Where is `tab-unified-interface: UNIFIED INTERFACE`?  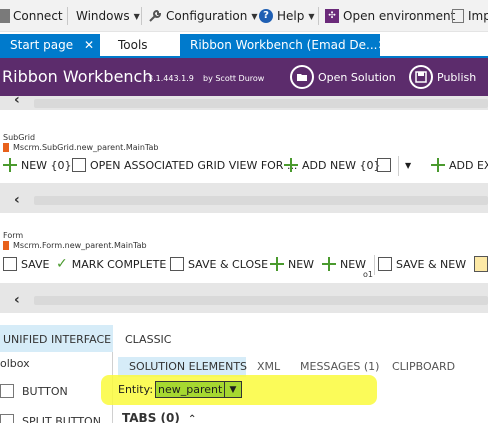 tab-unified-interface: UNIFIED INTERFACE is located at coordinates (56, 338).